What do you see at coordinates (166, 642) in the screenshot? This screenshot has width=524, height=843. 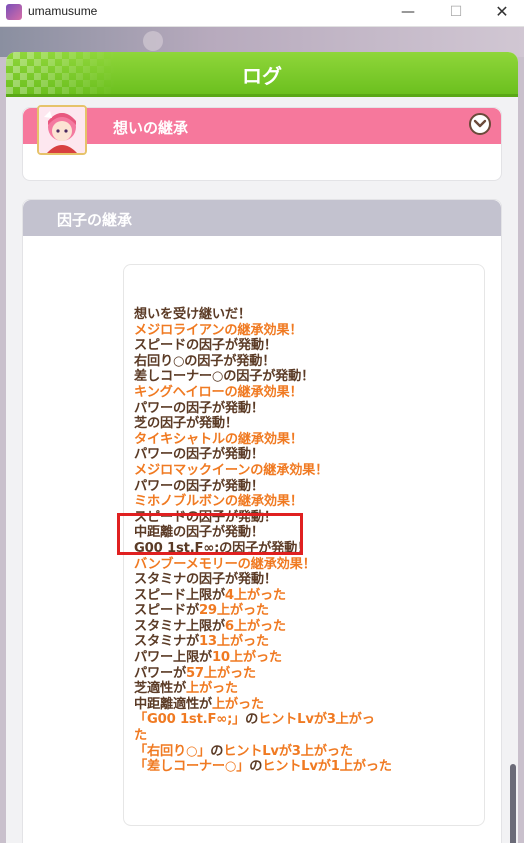 I see `stat-gain-label: スタミナが` at bounding box center [166, 642].